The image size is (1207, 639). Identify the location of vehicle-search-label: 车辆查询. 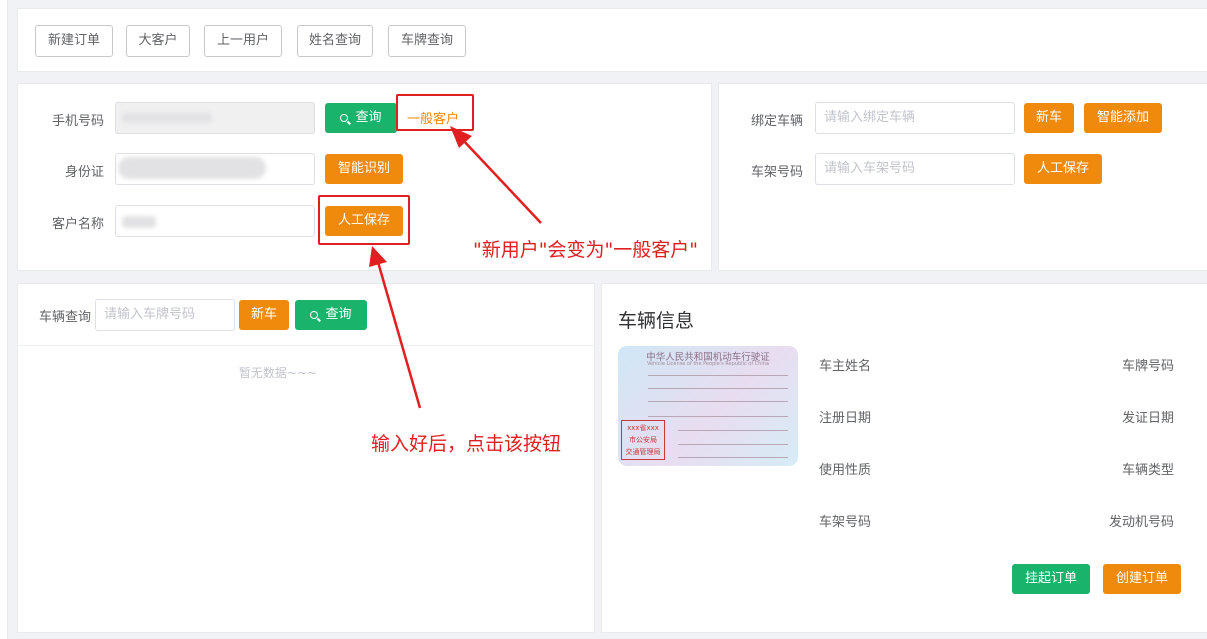
(64, 317).